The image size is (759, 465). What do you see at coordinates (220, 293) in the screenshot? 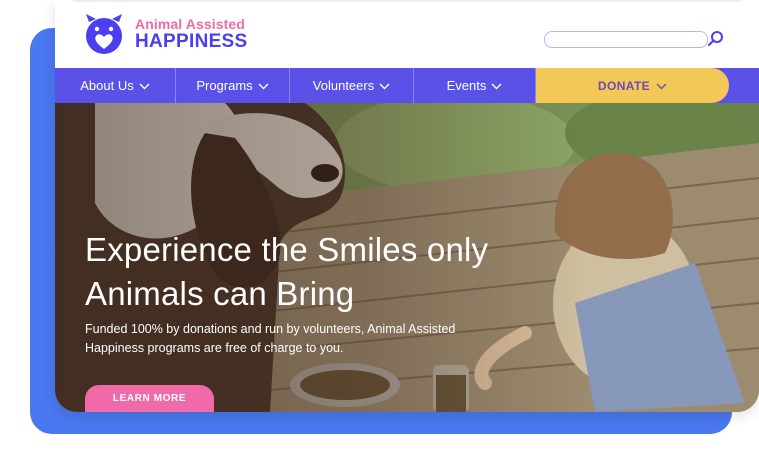
I see `hero-headline-line-2: Animals can Bring` at bounding box center [220, 293].